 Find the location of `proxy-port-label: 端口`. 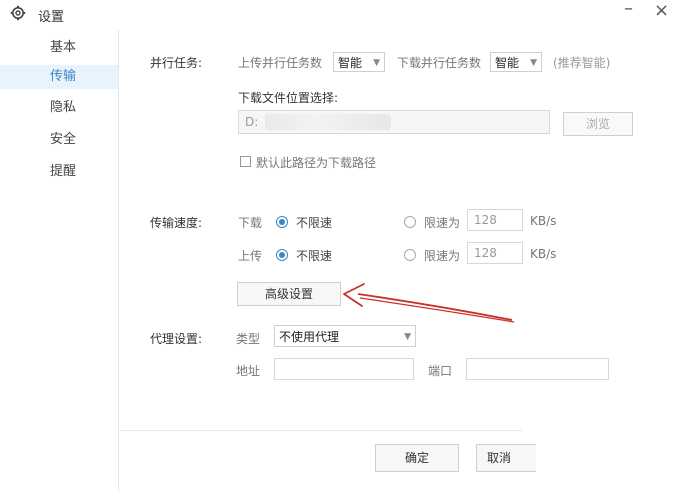

proxy-port-label: 端口 is located at coordinates (440, 371).